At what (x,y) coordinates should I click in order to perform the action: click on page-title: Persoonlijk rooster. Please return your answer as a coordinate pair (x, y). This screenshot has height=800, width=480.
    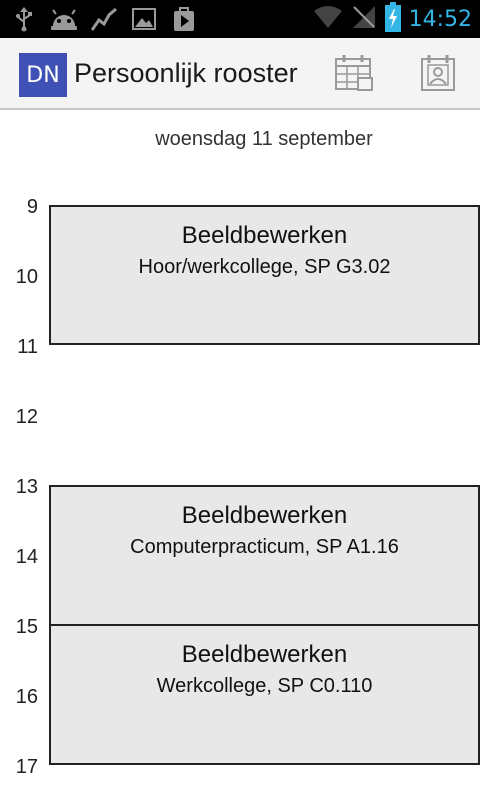
    Looking at the image, I should click on (186, 73).